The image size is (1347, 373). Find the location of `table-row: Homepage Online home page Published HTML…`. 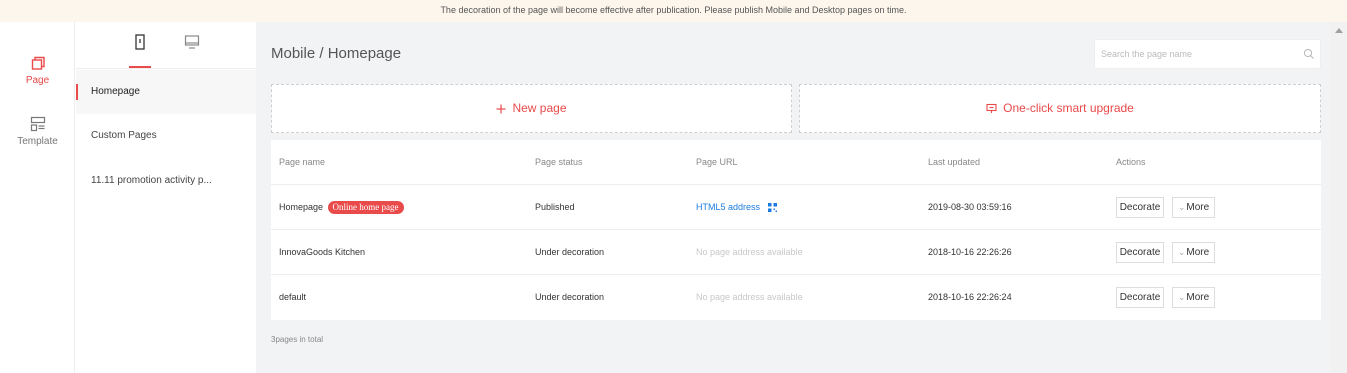

table-row: Homepage Online home page Published HTML… is located at coordinates (796, 207).